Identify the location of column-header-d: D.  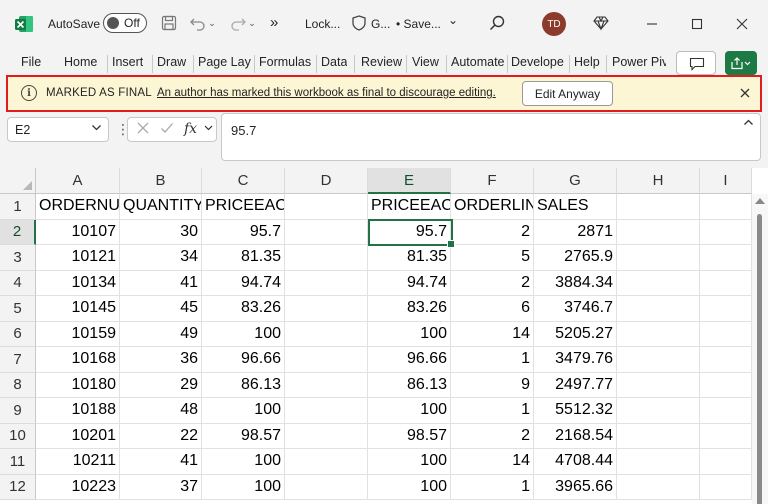
(326, 181).